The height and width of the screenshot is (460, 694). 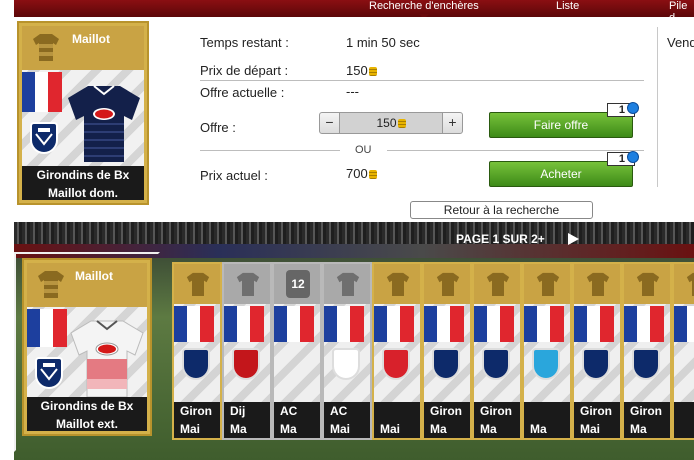 What do you see at coordinates (680, 42) in the screenshot?
I see `seller-label: Vend` at bounding box center [680, 42].